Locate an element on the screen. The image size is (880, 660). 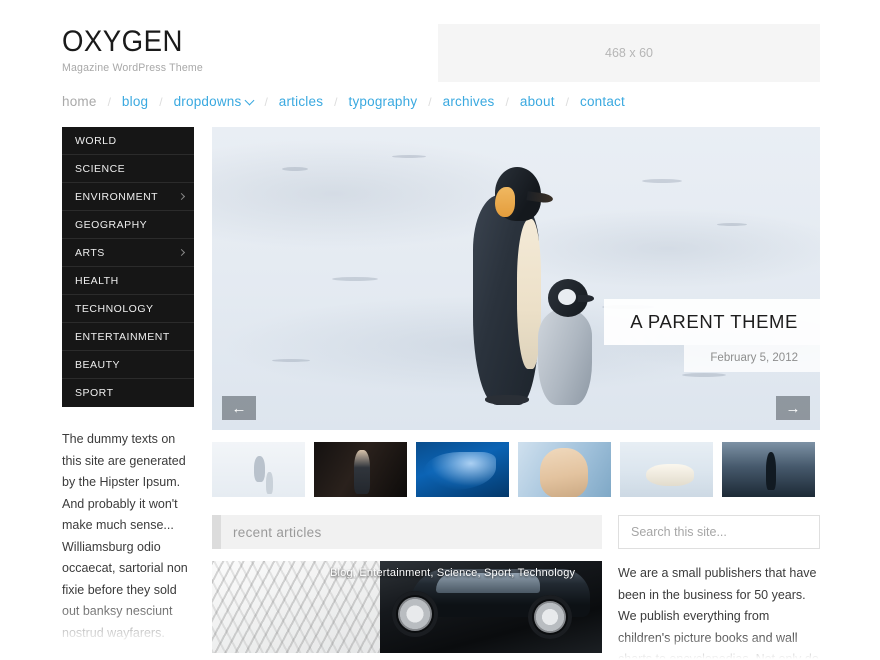
category-item-world: WORLD is located at coordinates (128, 141).